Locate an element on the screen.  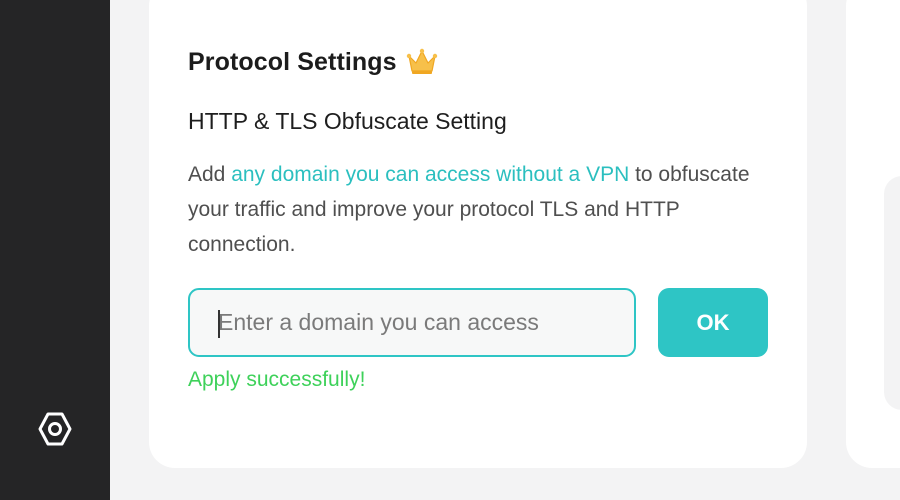
sidebar is located at coordinates (55, 250).